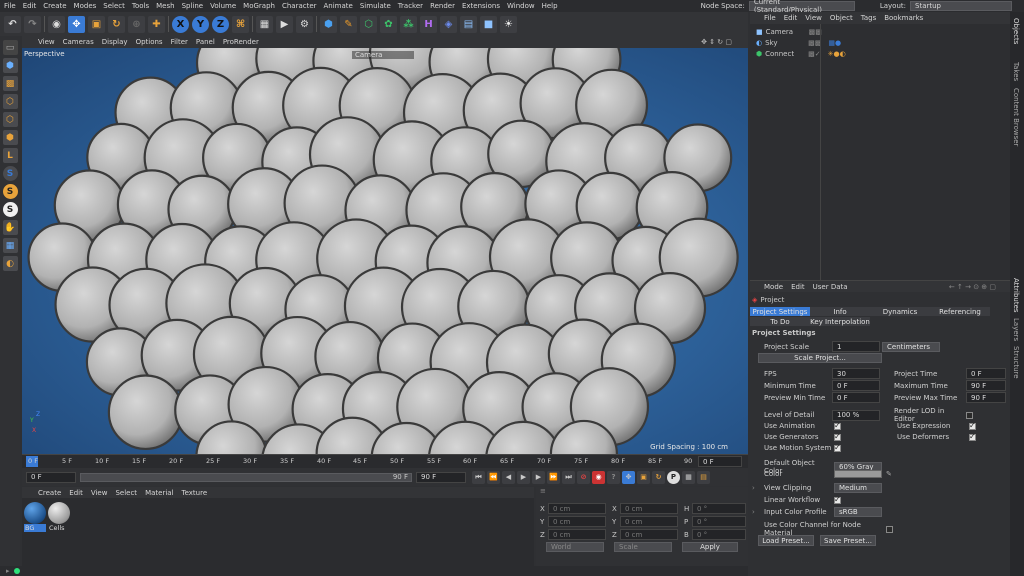 The height and width of the screenshot is (576, 1024). I want to click on viewport-menu-display: Display, so click(115, 42).